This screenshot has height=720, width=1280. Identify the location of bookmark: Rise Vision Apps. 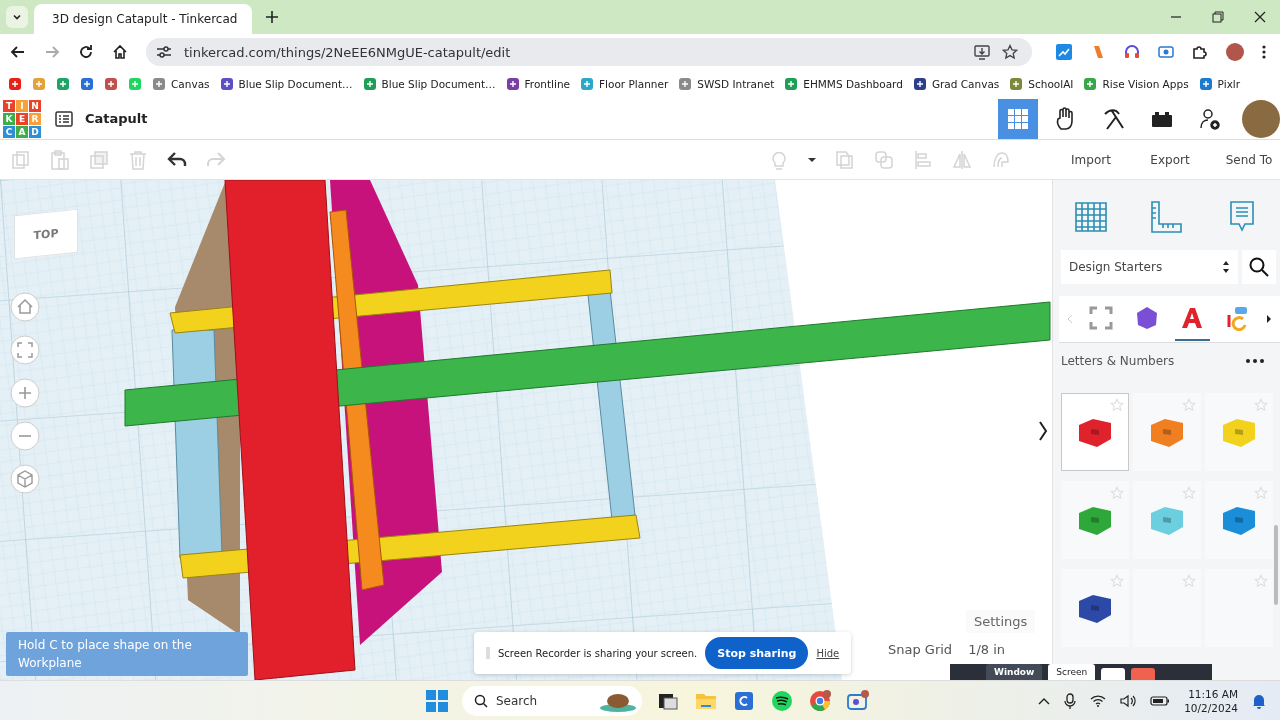
(1136, 84).